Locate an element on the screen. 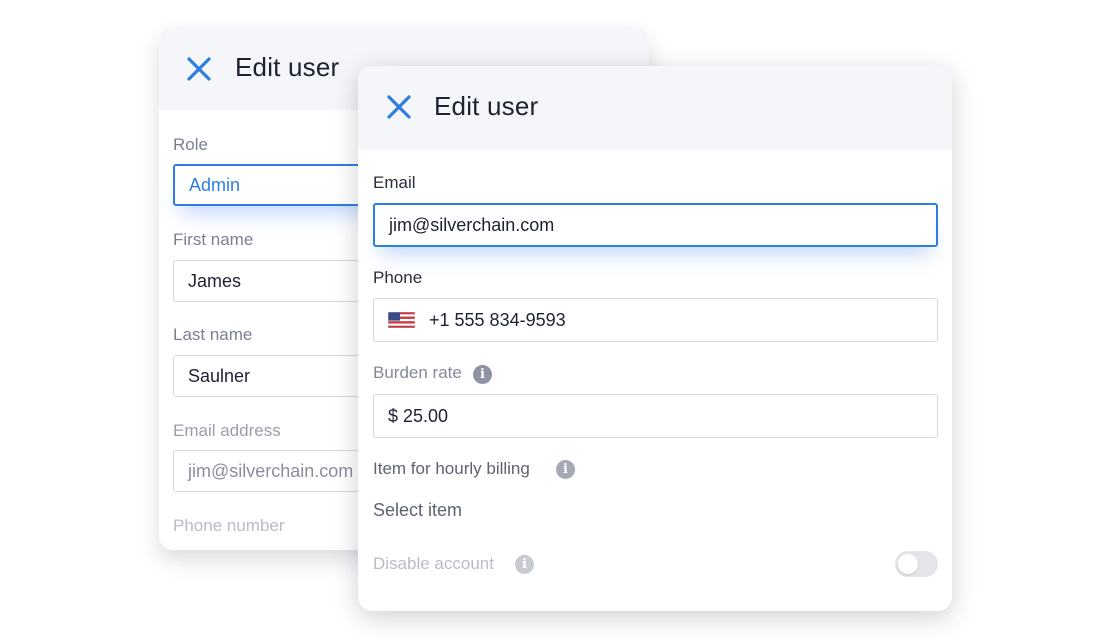 This screenshot has height=636, width=1110. phone-input: +1 555 834-9593 is located at coordinates (655, 320).